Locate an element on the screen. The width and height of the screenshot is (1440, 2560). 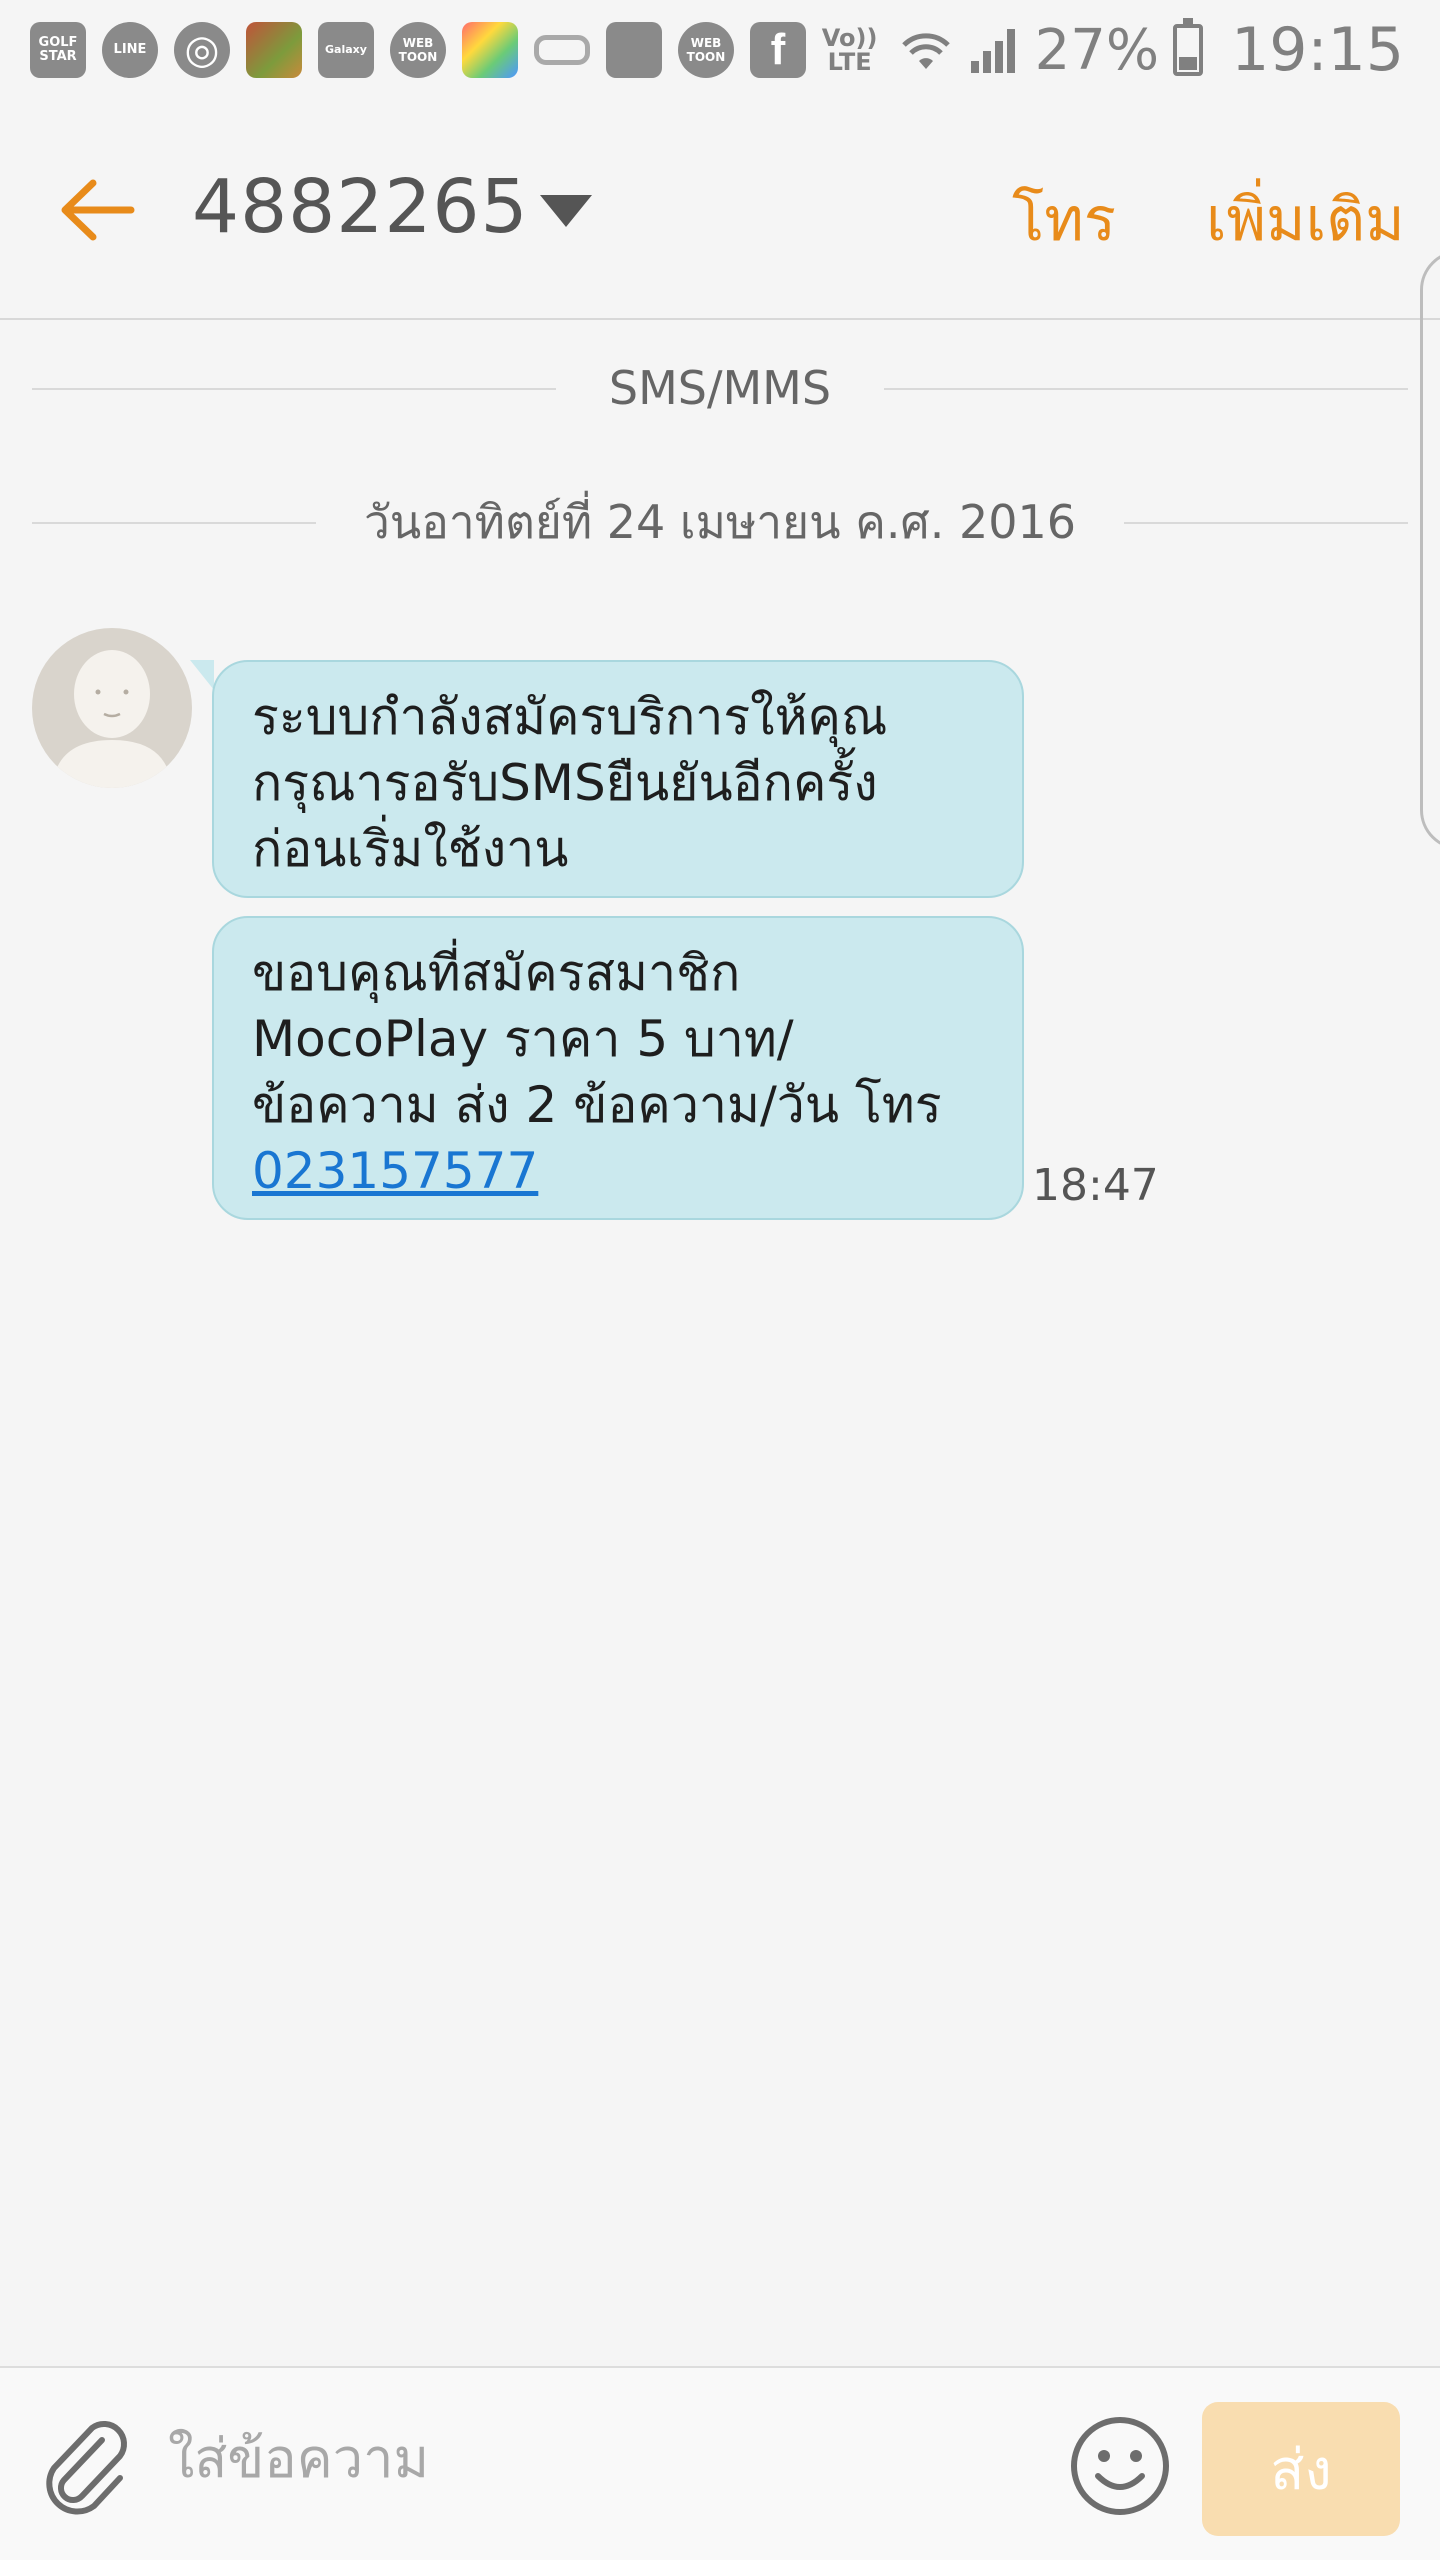
message-text-line: MocoPlay ราคา 5 บาท/ is located at coordinates (523, 1039).